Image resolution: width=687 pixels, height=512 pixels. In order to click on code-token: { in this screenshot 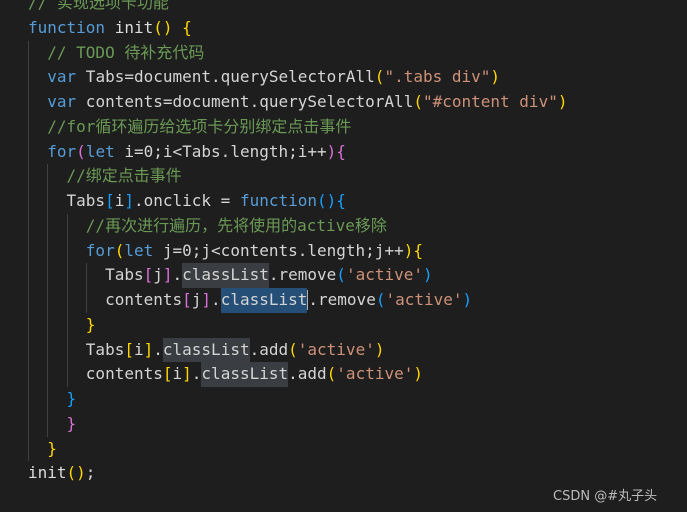, I will do `click(187, 27)`.